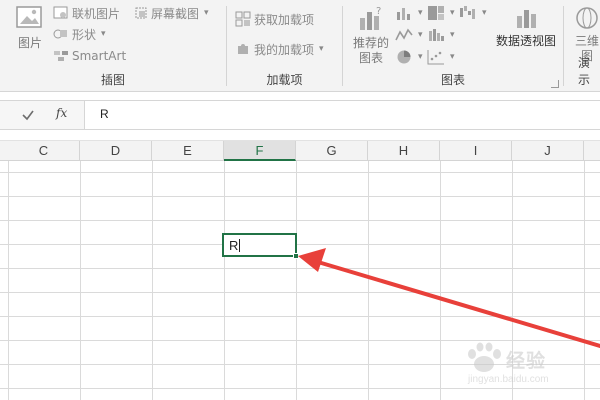 Image resolution: width=600 pixels, height=400 pixels. I want to click on line-chart-button: ▾, so click(409, 35).